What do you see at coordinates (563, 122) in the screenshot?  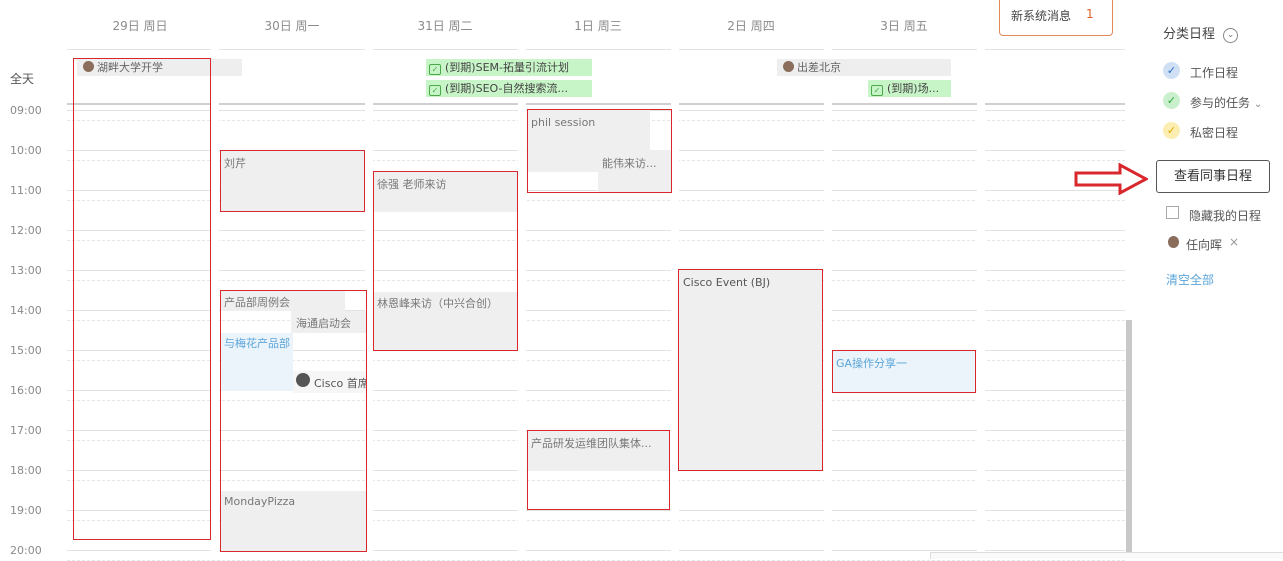 I see `event-title: phil session` at bounding box center [563, 122].